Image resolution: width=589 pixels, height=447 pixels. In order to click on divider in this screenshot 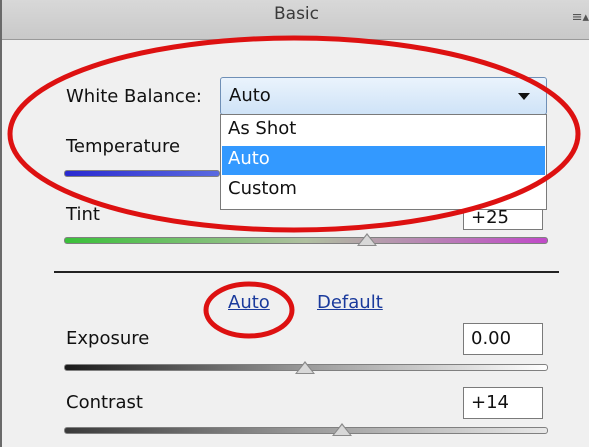, I will do `click(306, 272)`.